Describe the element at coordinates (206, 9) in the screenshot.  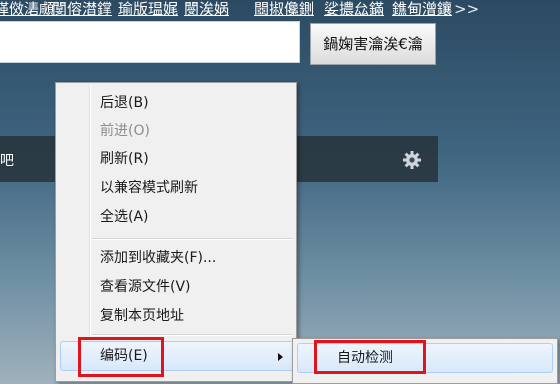
I see `top-nav-link-4: 閿涘娲` at that location.